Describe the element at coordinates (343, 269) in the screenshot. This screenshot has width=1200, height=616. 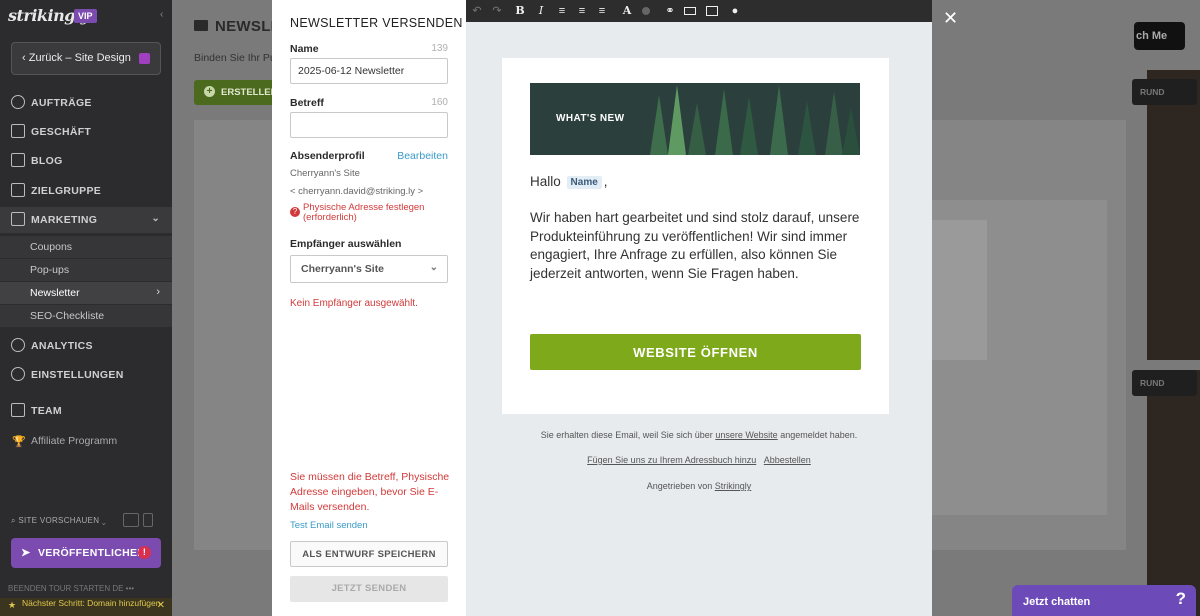
I see `recipient-value: Cherryann's Site` at that location.